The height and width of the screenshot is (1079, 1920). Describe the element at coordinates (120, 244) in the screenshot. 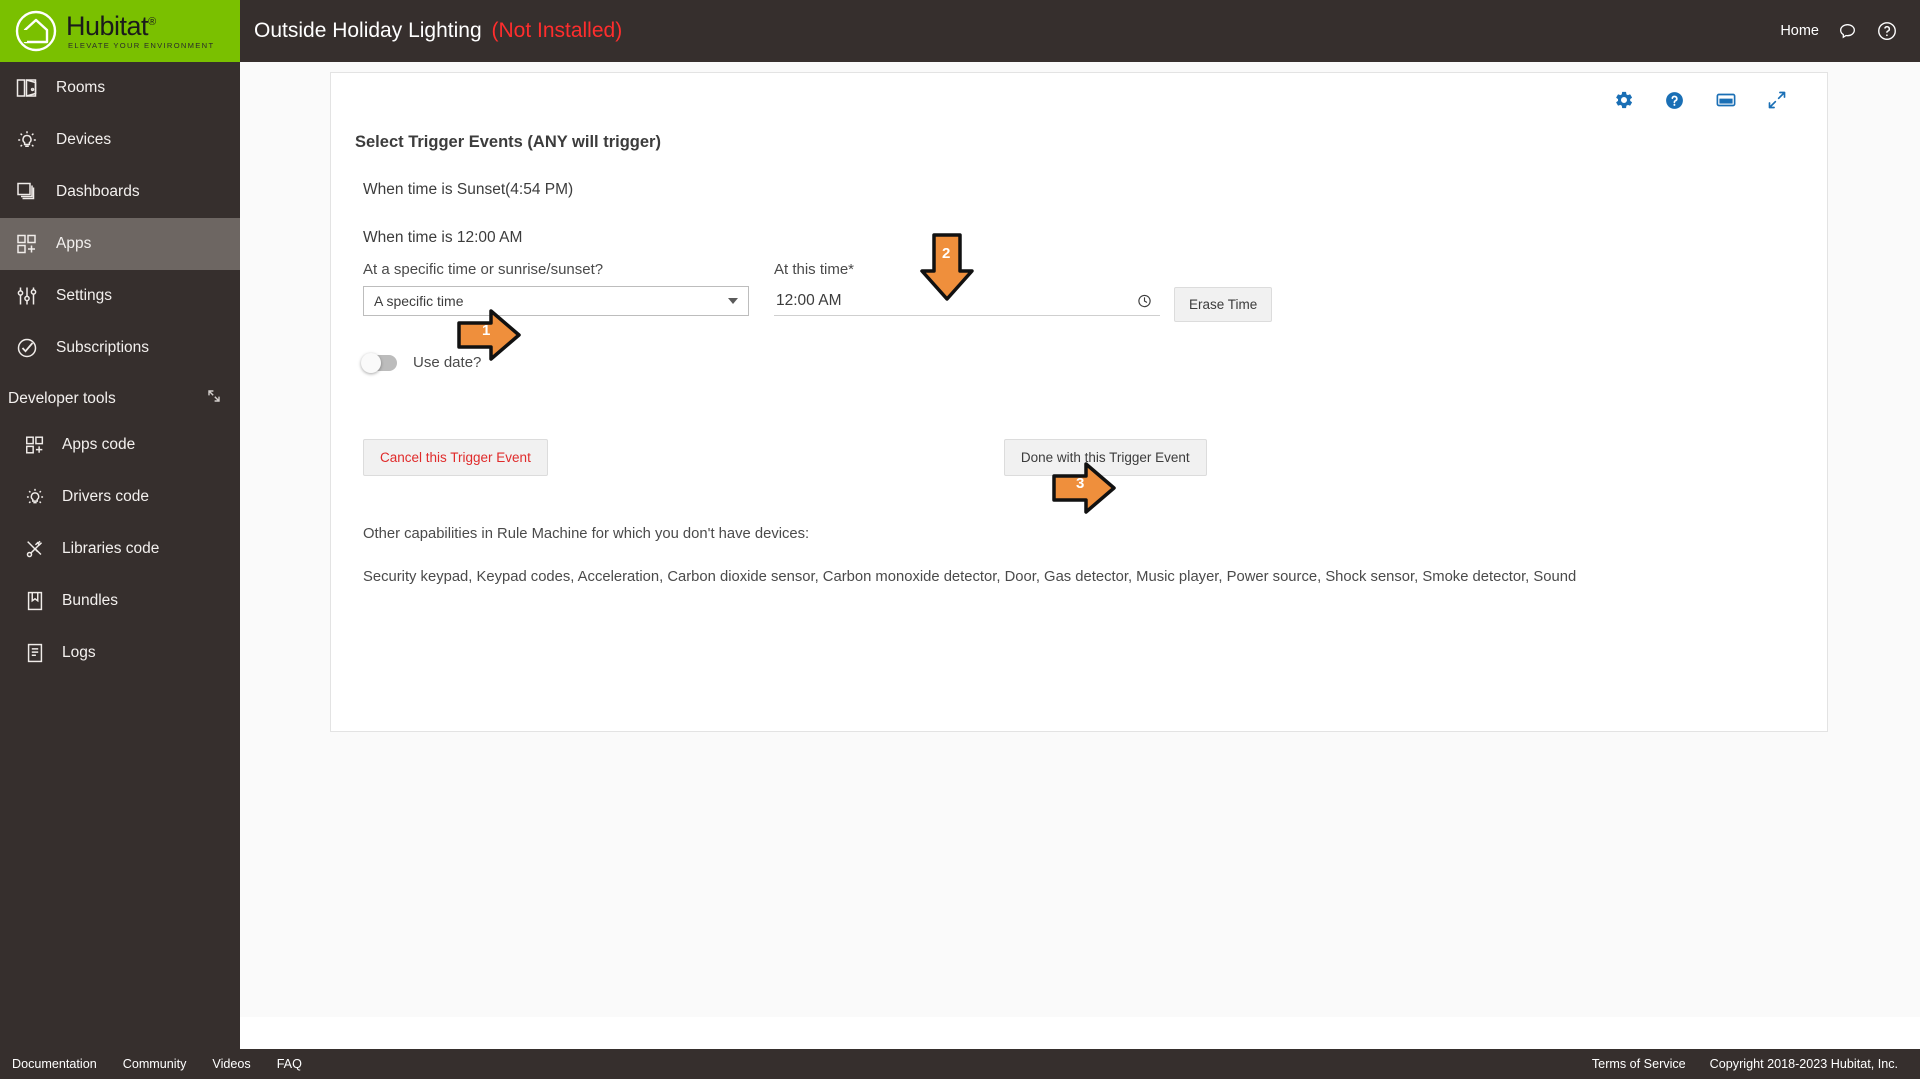

I see `sidebar-item-apps: Apps` at that location.